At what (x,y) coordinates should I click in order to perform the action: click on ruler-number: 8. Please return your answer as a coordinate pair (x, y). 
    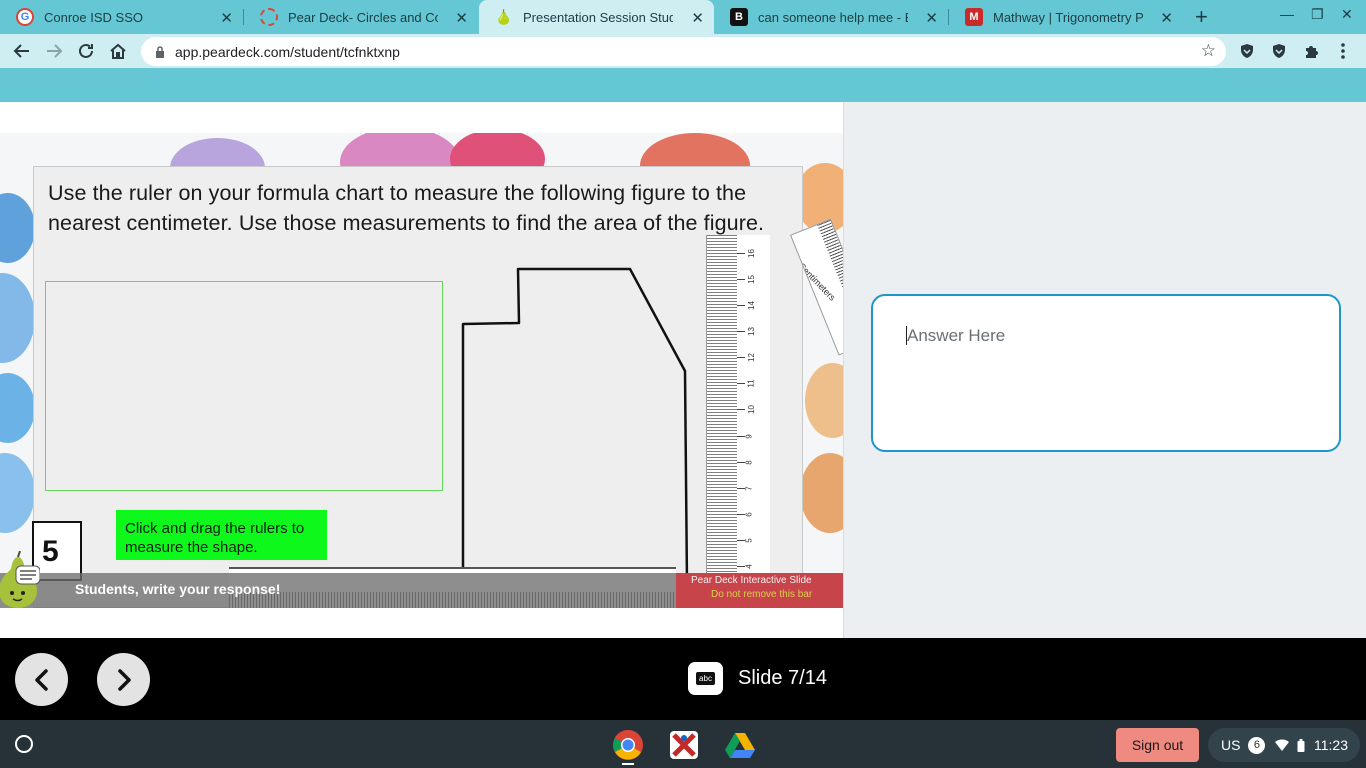
    Looking at the image, I should click on (749, 462).